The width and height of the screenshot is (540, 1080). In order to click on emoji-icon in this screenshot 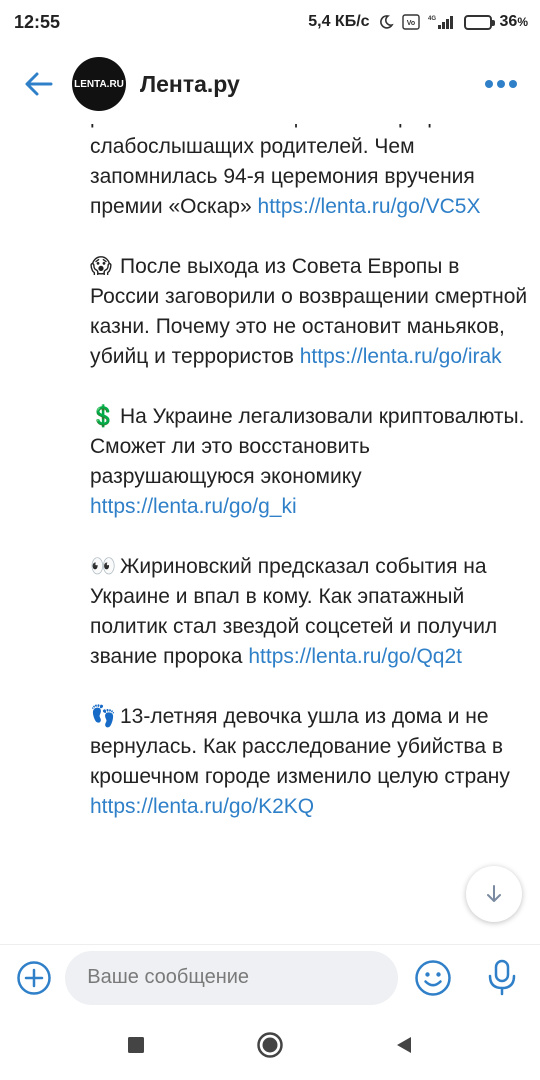, I will do `click(433, 977)`.